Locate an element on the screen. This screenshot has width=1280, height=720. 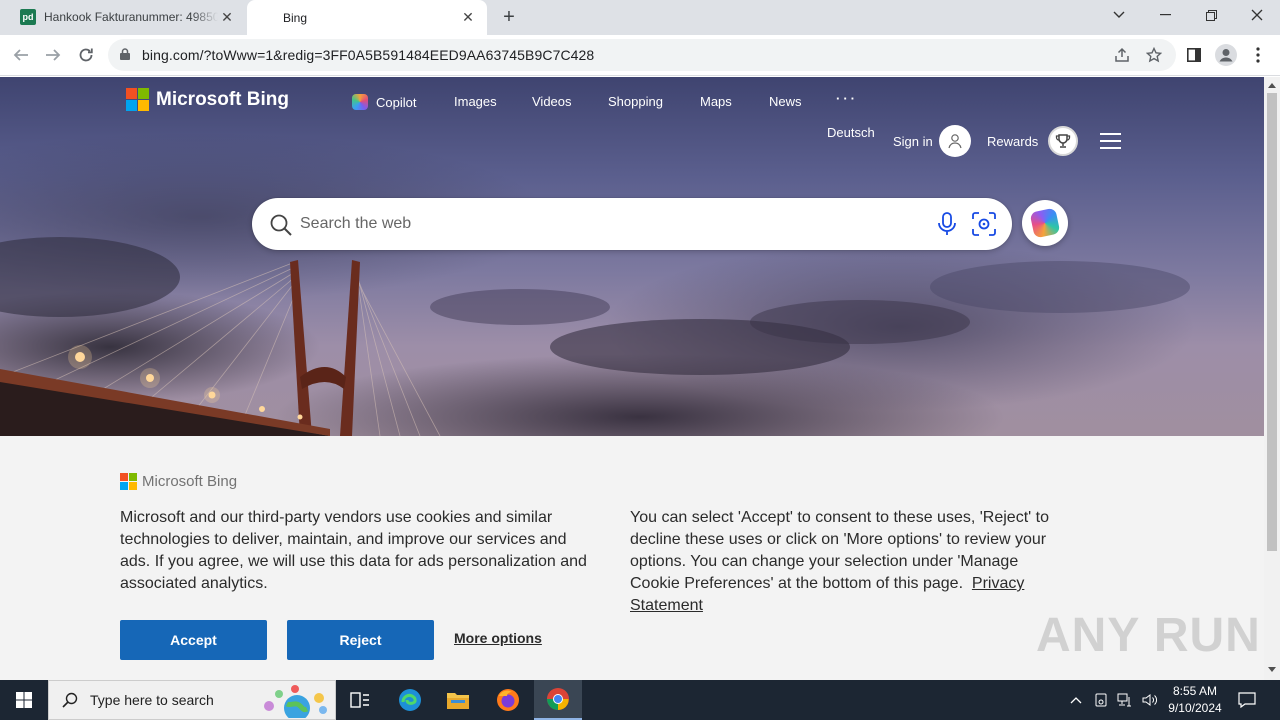
scroll-down-icon is located at coordinates (1272, 669).